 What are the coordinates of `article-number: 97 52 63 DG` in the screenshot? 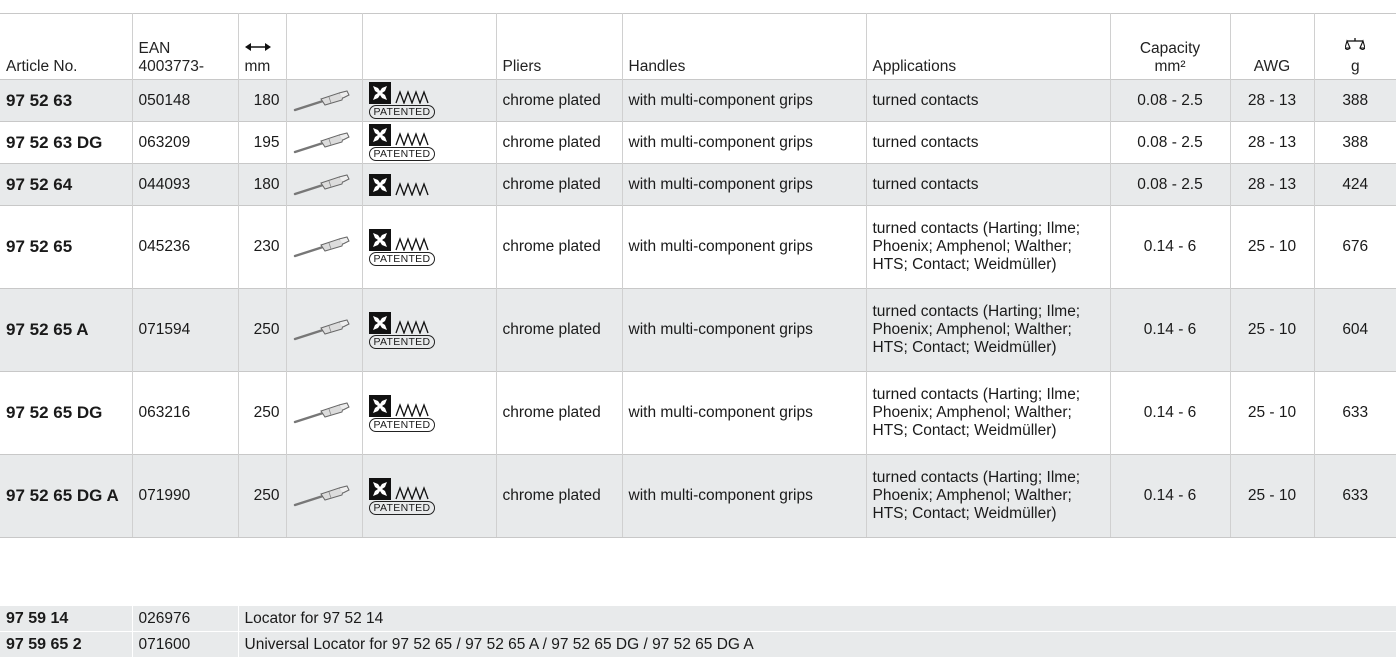 It's located at (66, 142).